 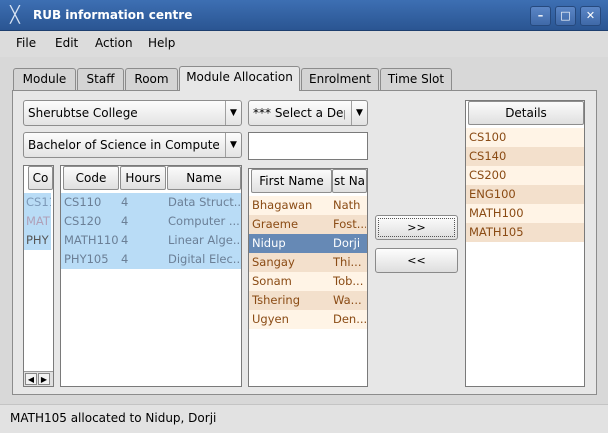 What do you see at coordinates (83, 202) in the screenshot?
I see `cell-code: CS110` at bounding box center [83, 202].